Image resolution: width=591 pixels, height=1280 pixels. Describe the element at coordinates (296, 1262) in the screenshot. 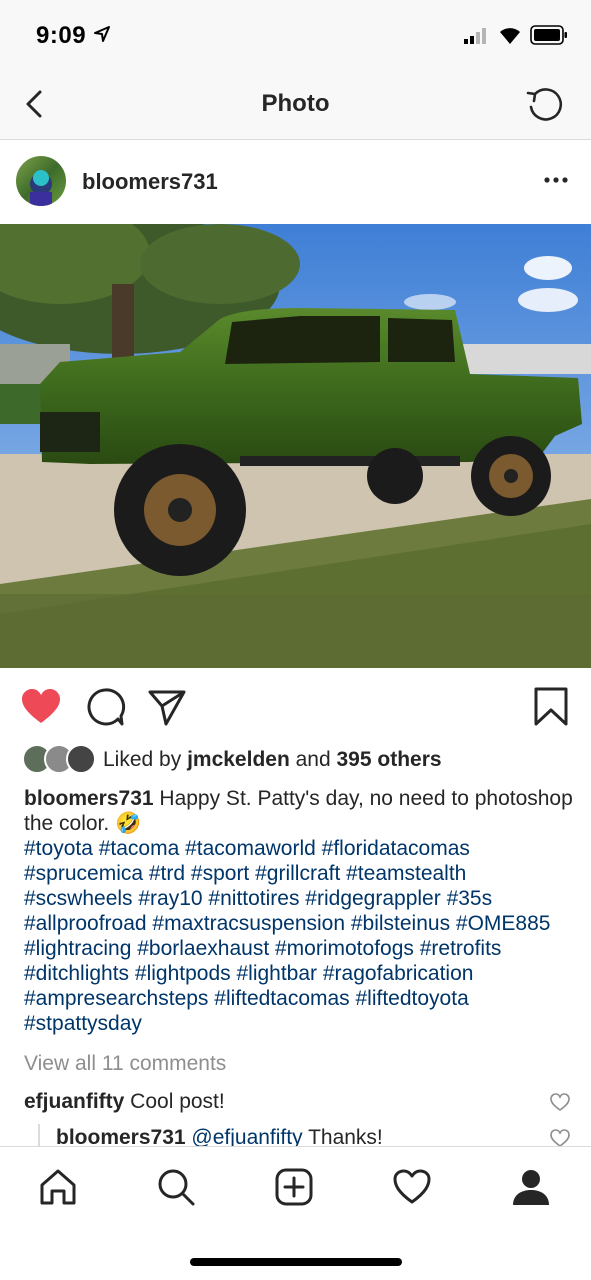

I see `home-indicator` at that location.